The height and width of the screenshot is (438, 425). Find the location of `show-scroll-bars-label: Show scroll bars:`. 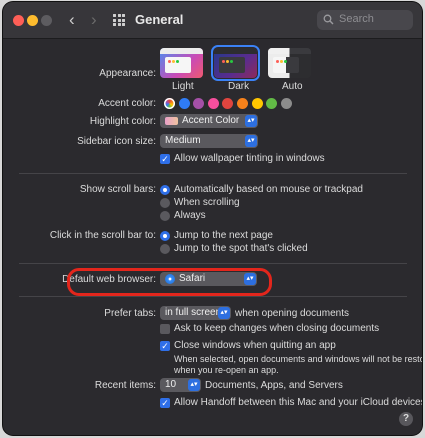

show-scroll-bars-label: Show scroll bars: is located at coordinates (117, 189).